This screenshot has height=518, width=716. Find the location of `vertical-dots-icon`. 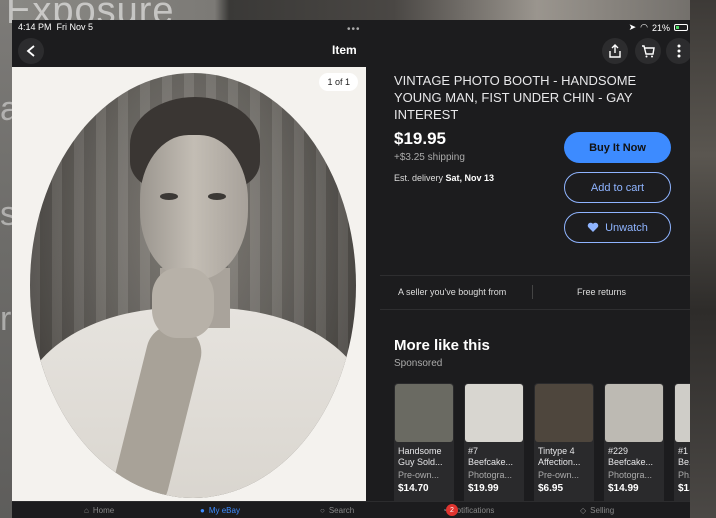

vertical-dots-icon is located at coordinates (679, 51).